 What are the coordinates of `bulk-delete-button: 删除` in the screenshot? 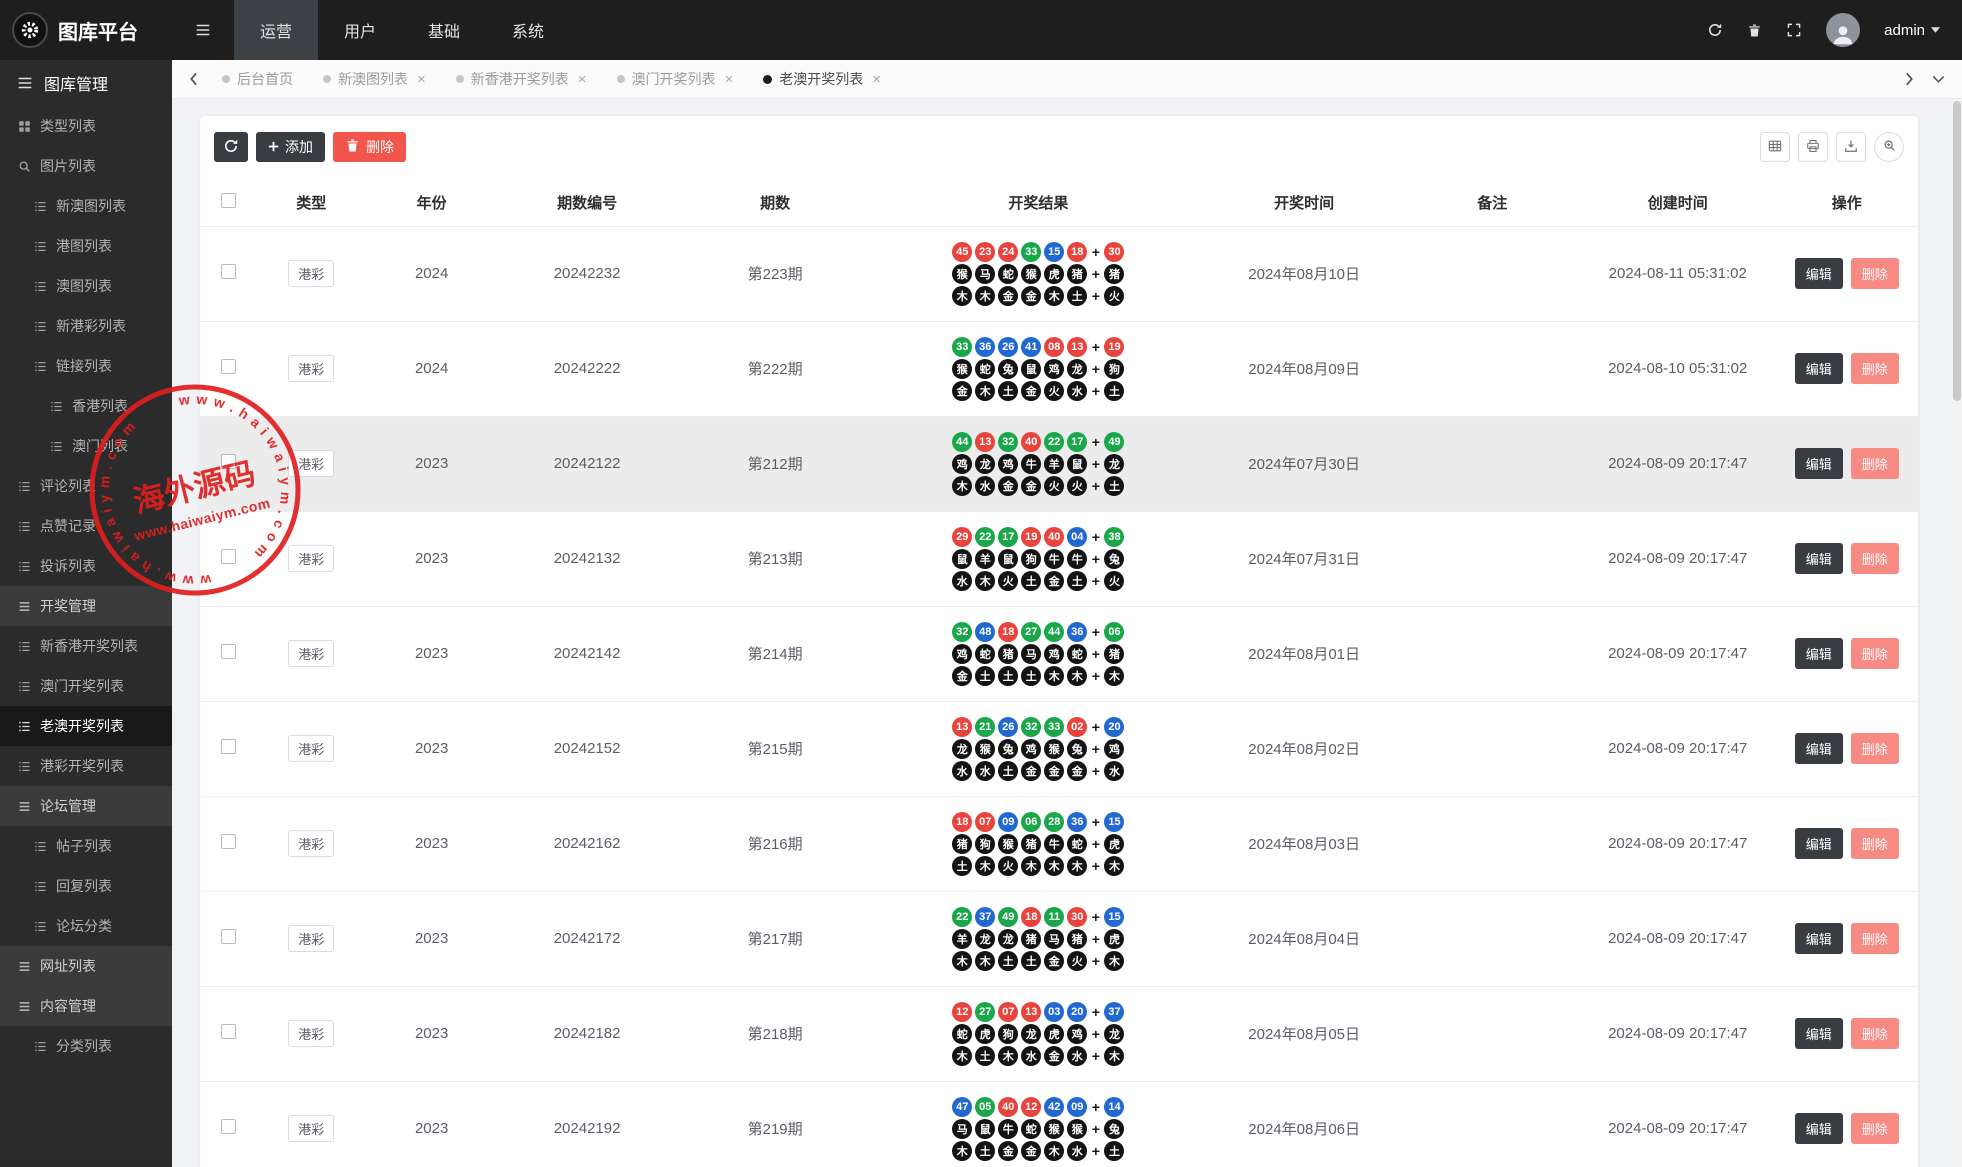 It's located at (369, 147).